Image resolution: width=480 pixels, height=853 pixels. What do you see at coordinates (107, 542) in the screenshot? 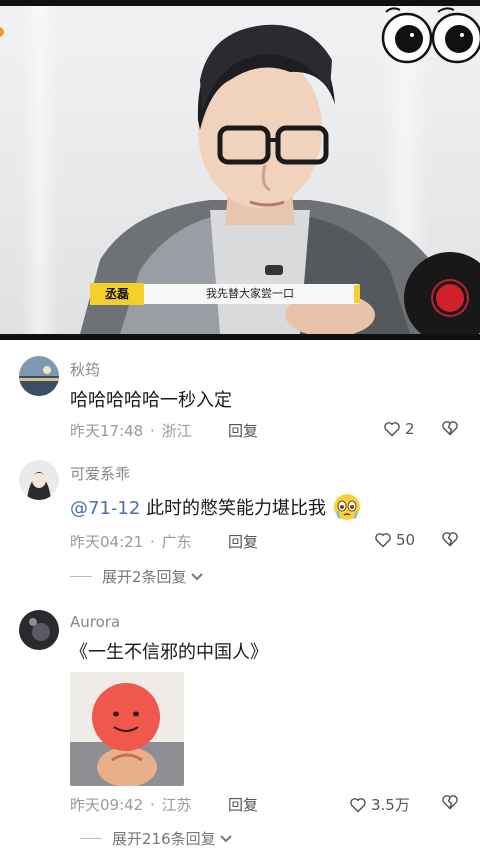
I see `comment-time: 昨天04:21` at bounding box center [107, 542].